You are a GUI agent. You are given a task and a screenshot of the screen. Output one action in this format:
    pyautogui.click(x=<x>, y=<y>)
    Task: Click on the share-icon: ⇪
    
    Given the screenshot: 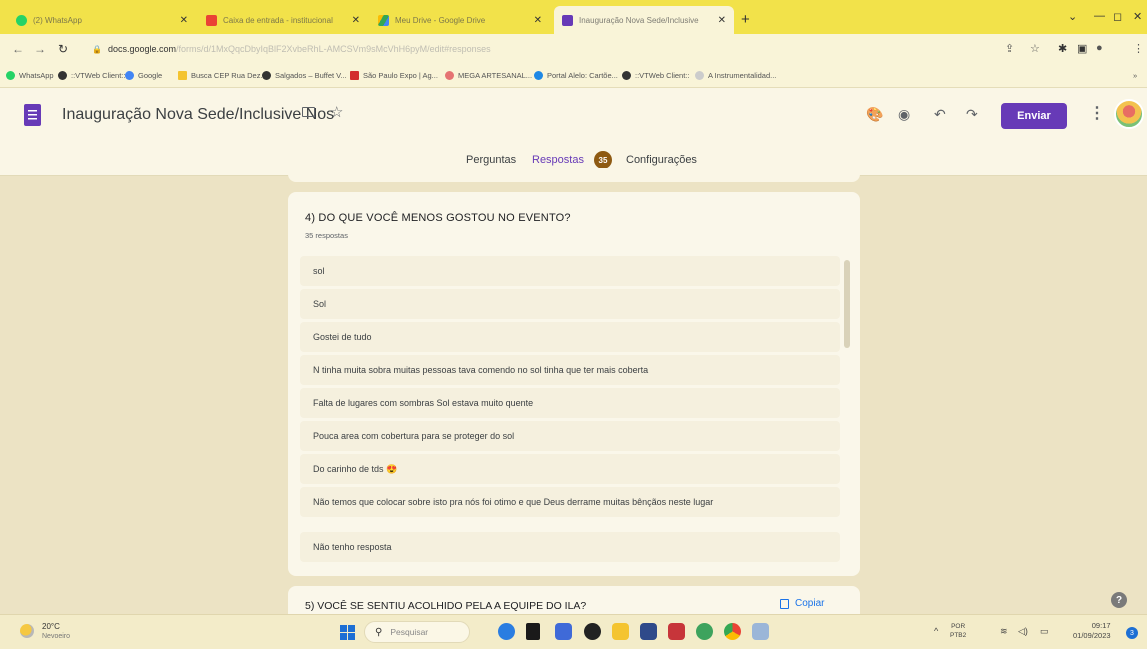 What is the action you would take?
    pyautogui.click(x=1009, y=48)
    